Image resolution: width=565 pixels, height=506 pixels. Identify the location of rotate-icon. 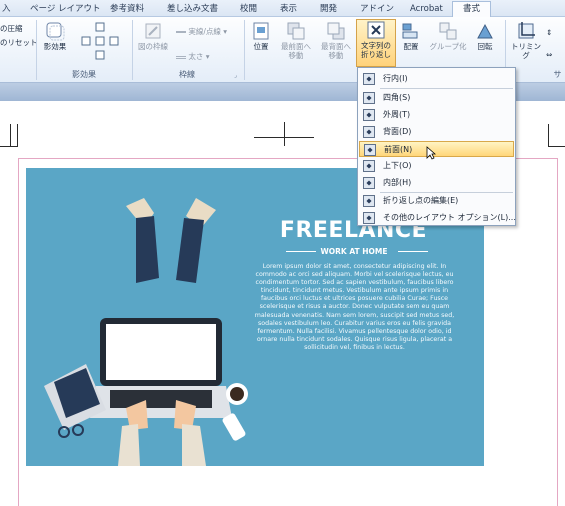
(485, 31).